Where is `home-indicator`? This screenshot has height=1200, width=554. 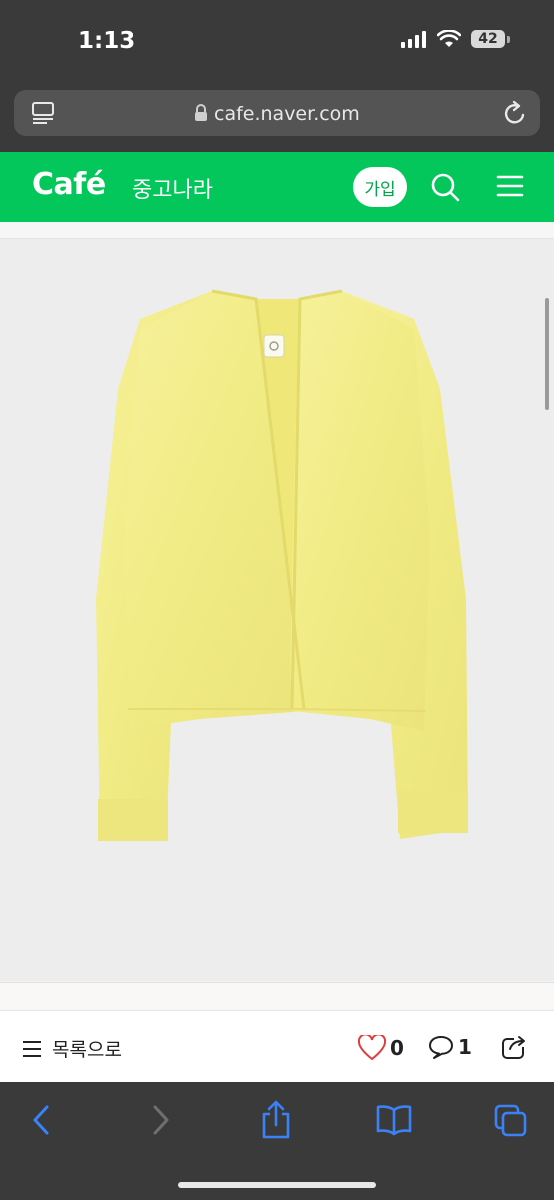 home-indicator is located at coordinates (277, 1185).